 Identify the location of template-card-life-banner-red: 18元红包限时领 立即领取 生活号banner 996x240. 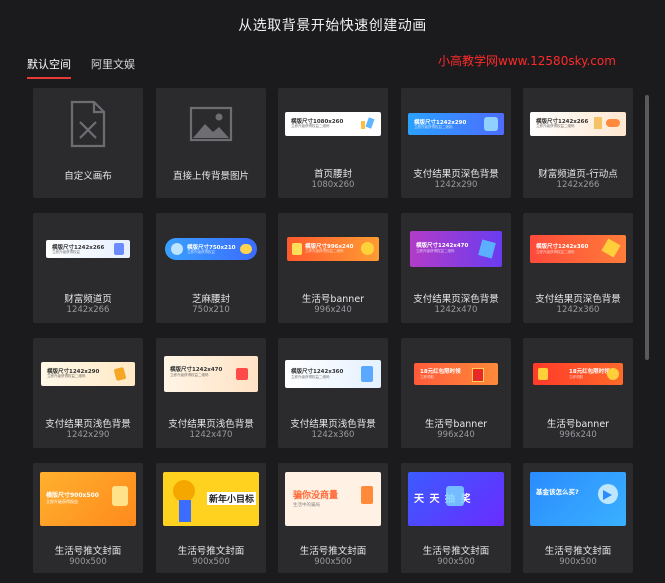
(456, 393).